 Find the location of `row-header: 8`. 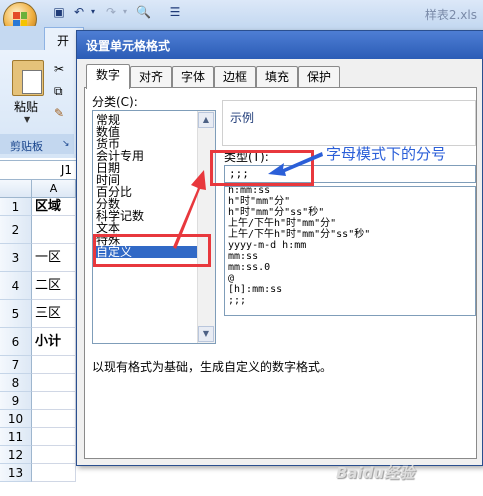

row-header: 8 is located at coordinates (16, 383).